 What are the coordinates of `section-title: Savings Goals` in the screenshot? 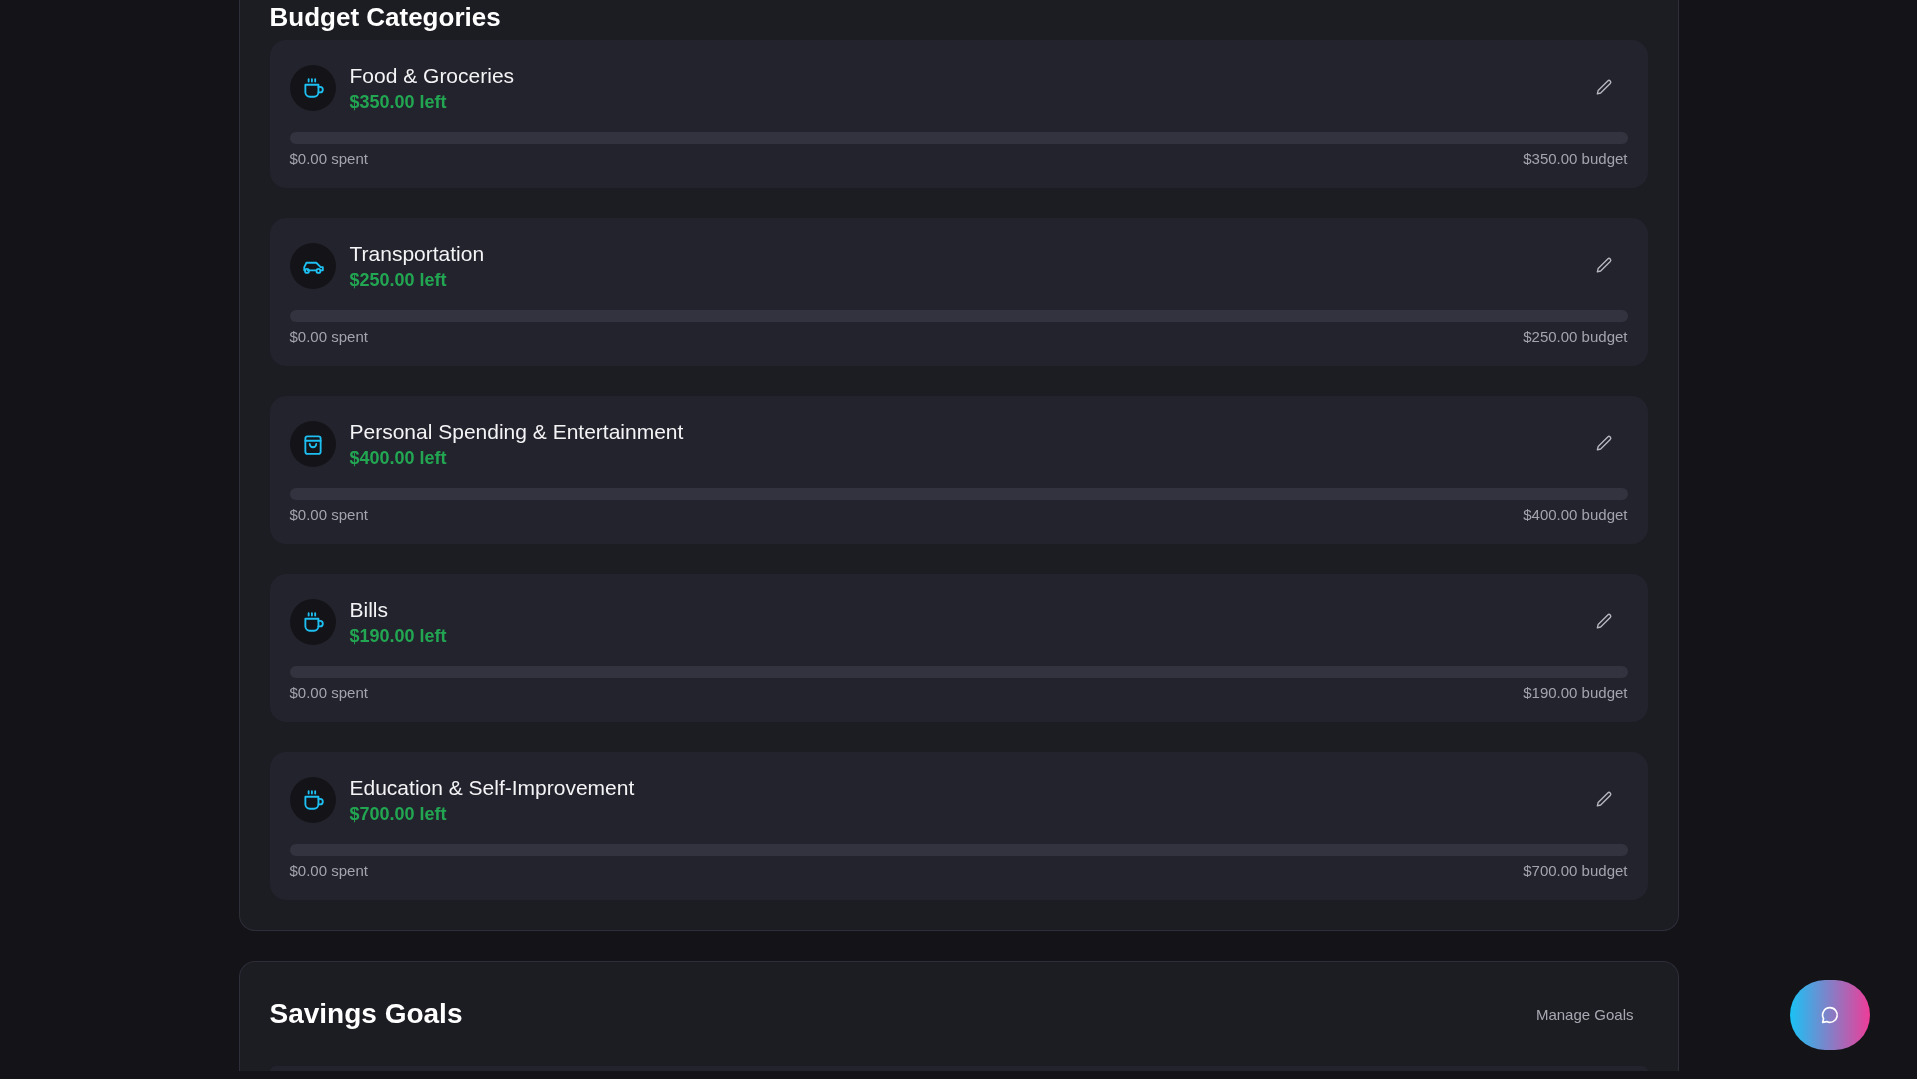 It's located at (366, 1014).